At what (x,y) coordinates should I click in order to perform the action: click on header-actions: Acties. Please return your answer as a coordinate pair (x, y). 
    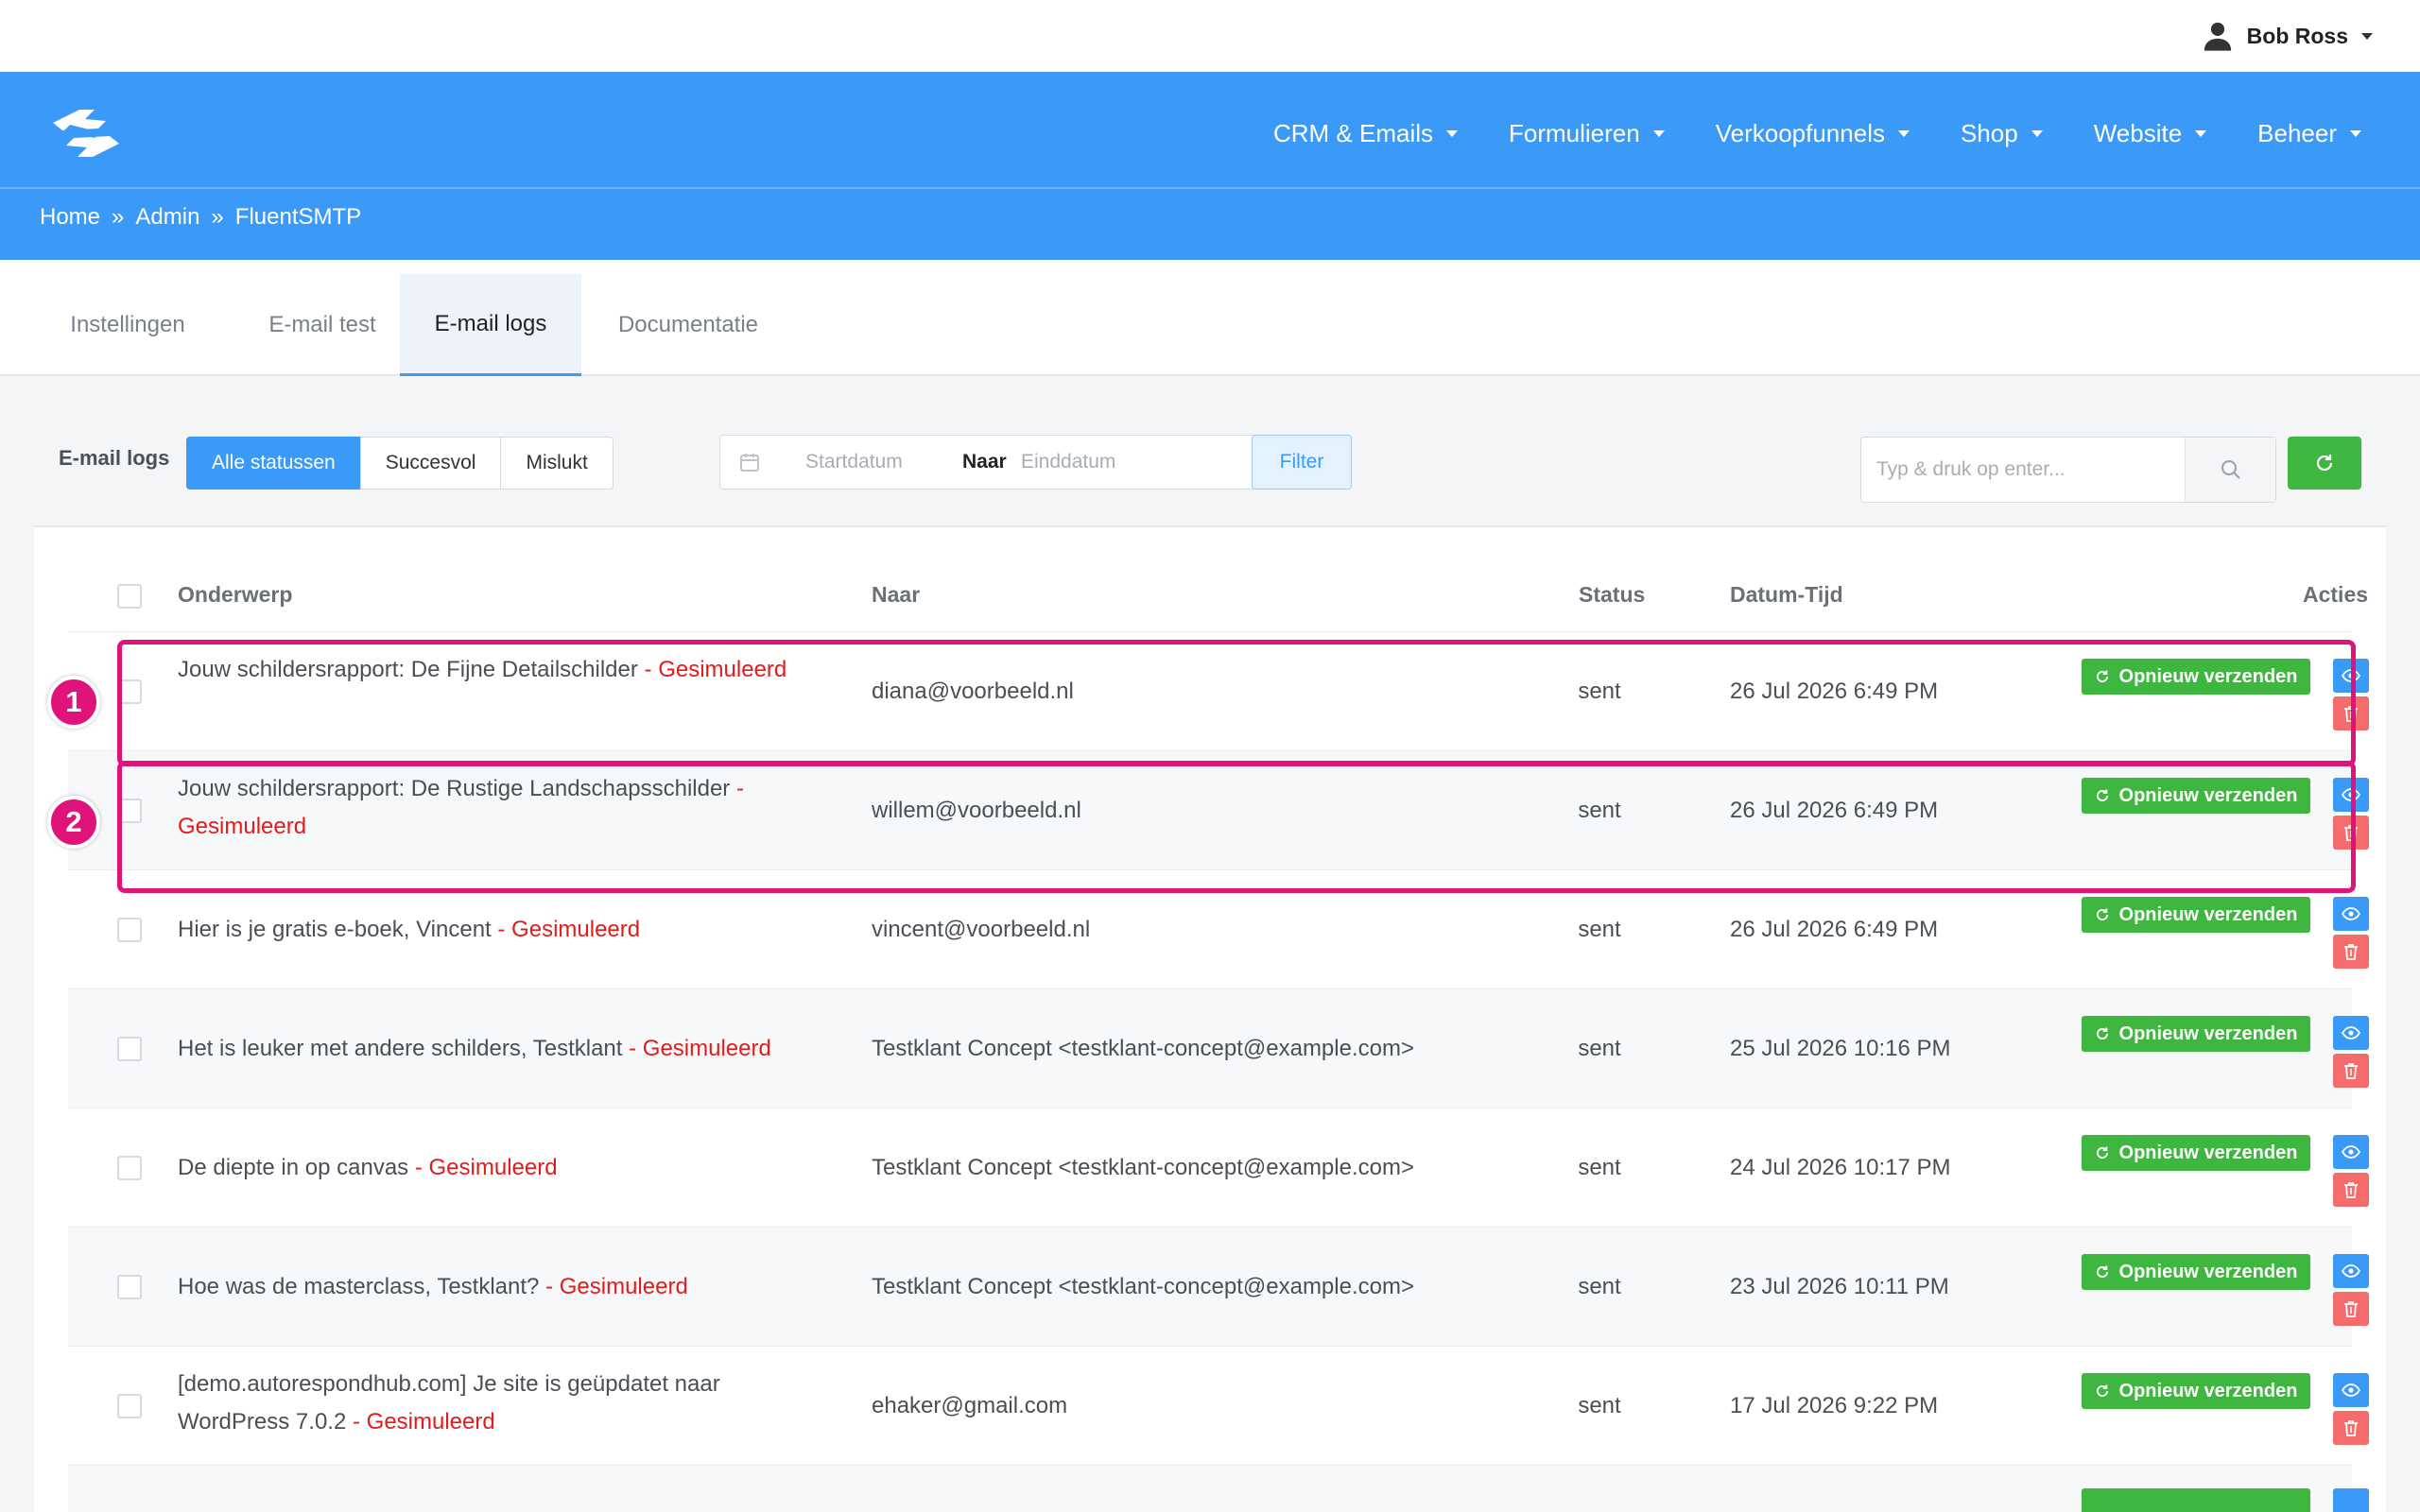
    Looking at the image, I should click on (2336, 594).